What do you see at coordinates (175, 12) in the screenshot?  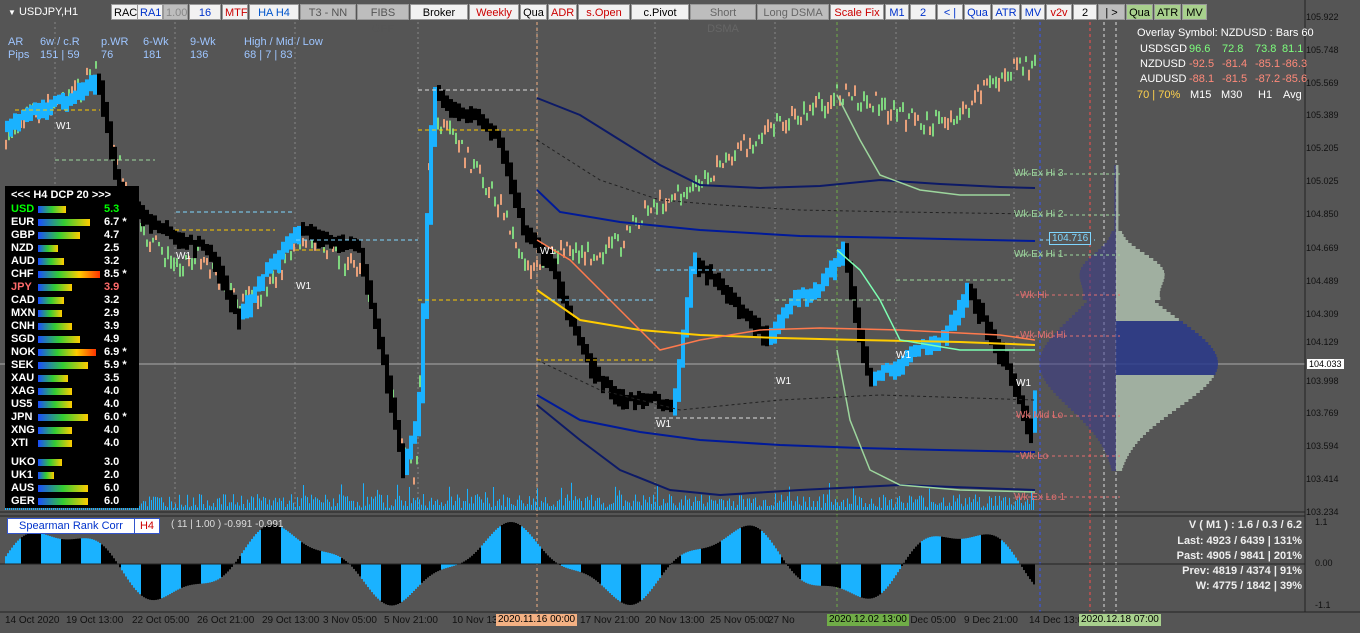 I see `toolbar-button-1-00: 1.00` at bounding box center [175, 12].